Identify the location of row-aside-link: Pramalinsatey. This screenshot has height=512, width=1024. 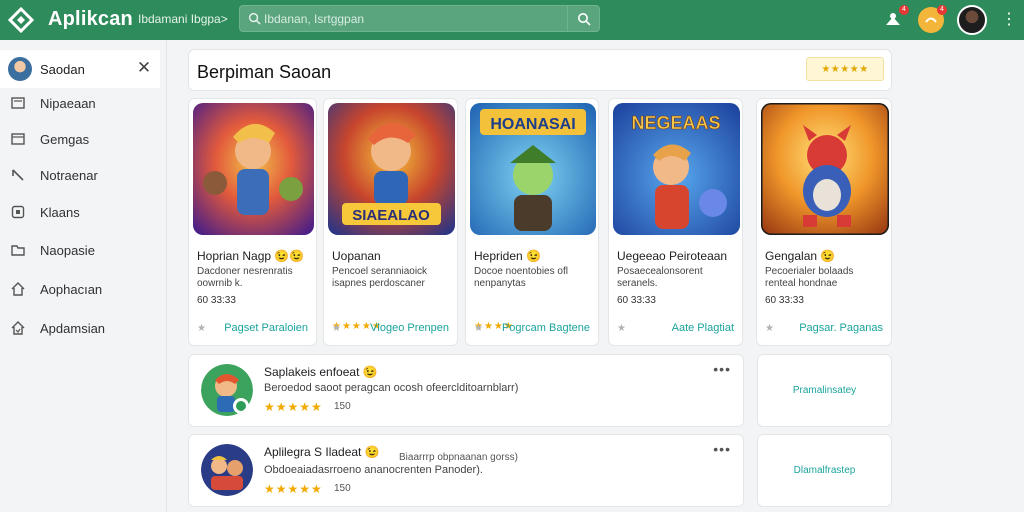
(824, 390).